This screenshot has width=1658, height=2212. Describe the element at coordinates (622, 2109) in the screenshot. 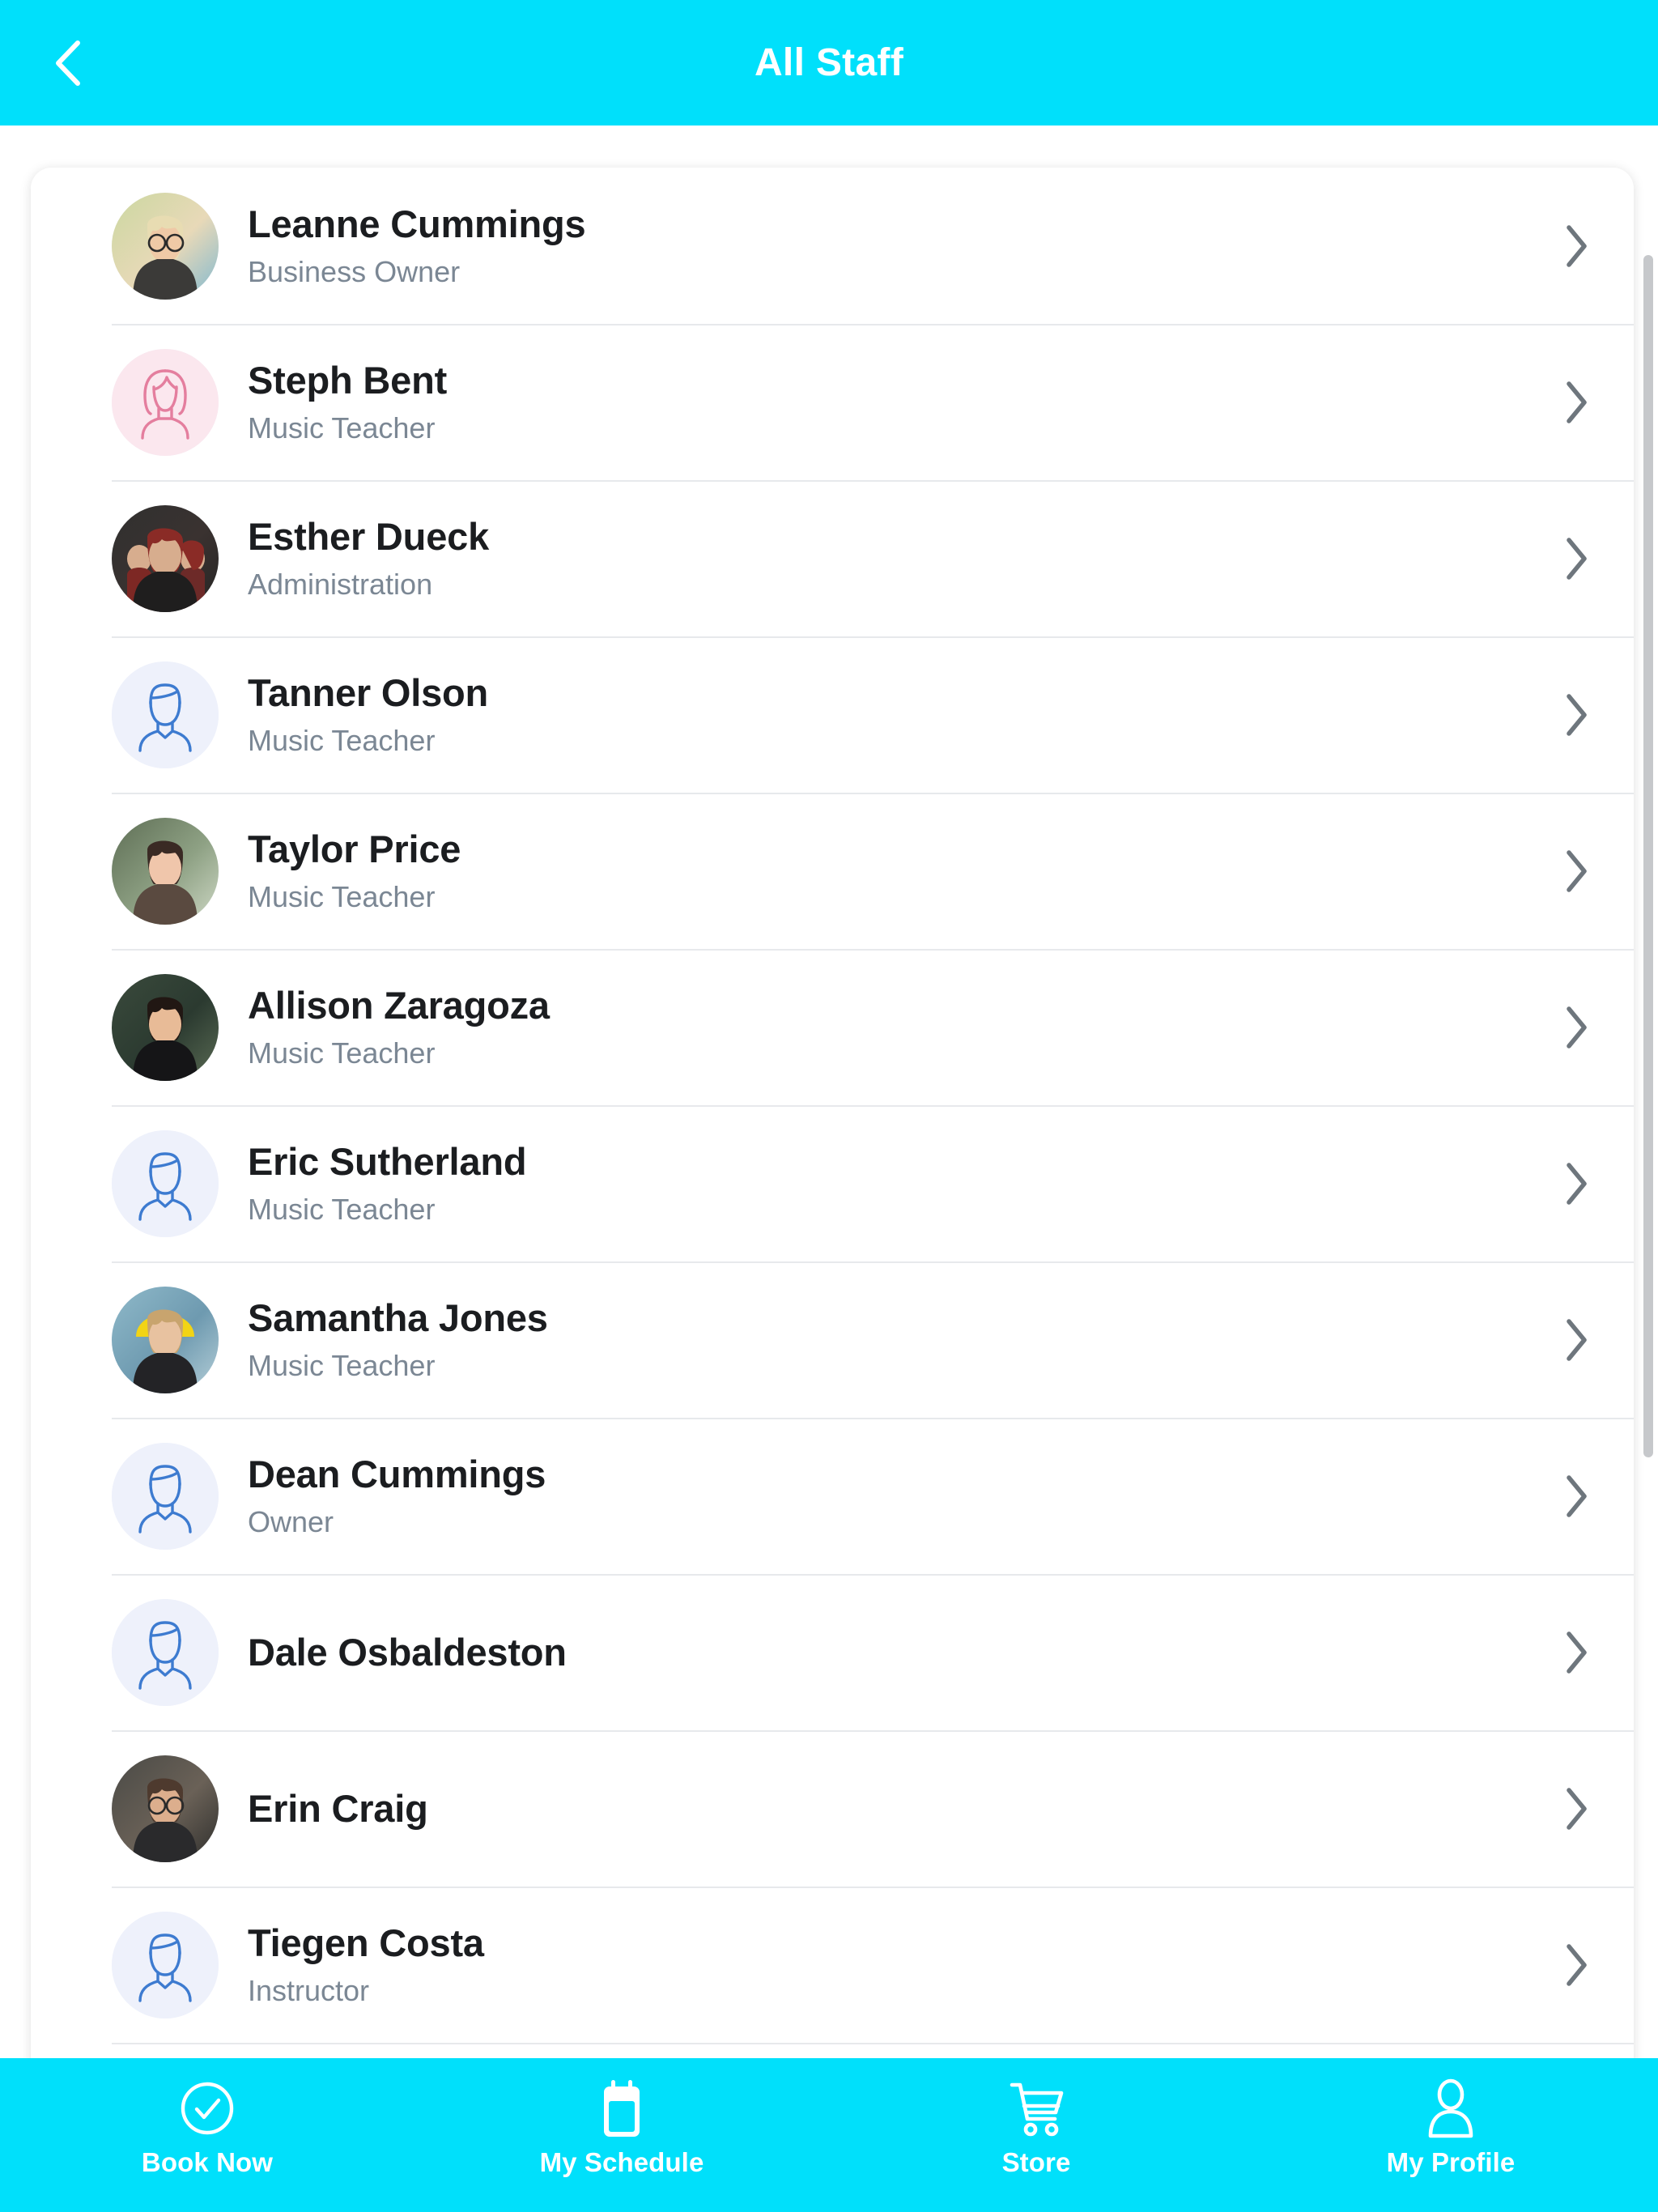

I see `calendar-icon` at that location.